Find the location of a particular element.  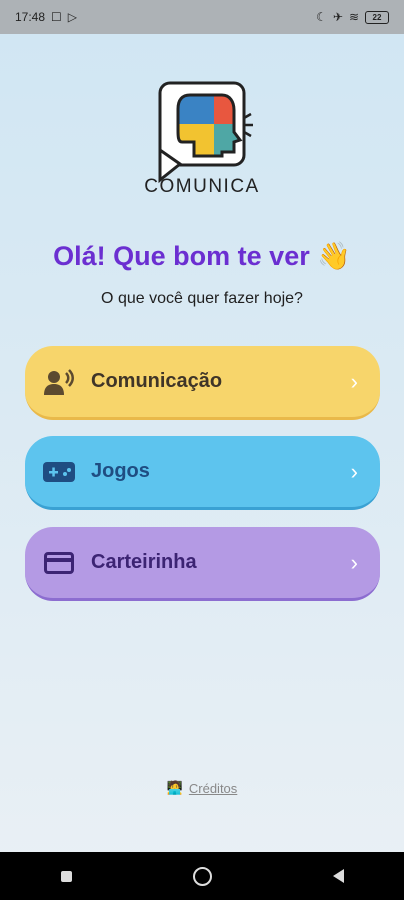

app-name: COMUNICA is located at coordinates (202, 186).